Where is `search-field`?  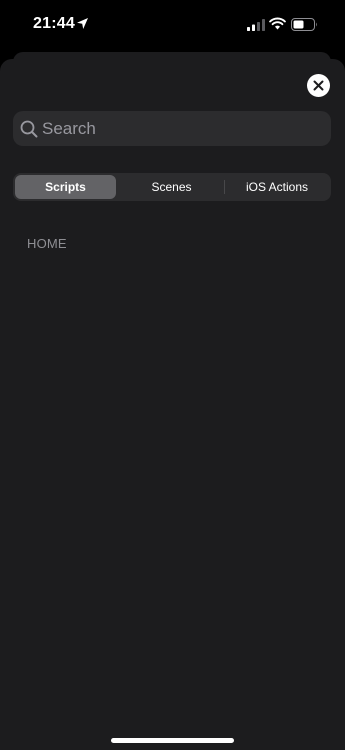
search-field is located at coordinates (172, 128).